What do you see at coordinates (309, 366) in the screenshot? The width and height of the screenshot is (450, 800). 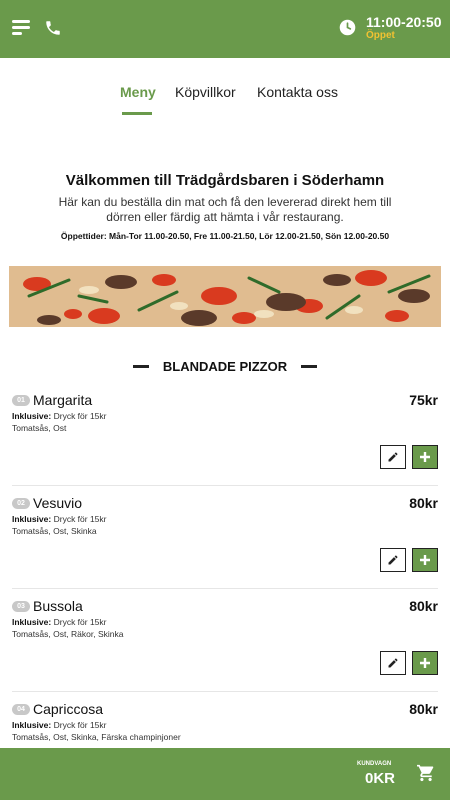 I see `heading-bar-right` at bounding box center [309, 366].